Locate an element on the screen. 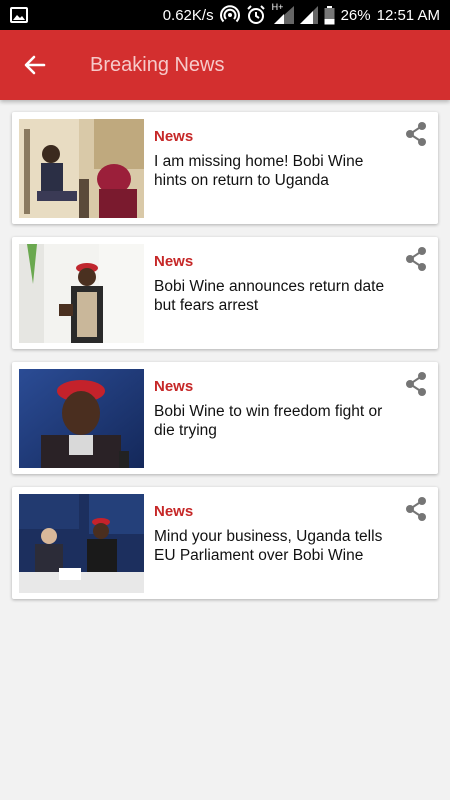  hotspot-icon is located at coordinates (229, 14).